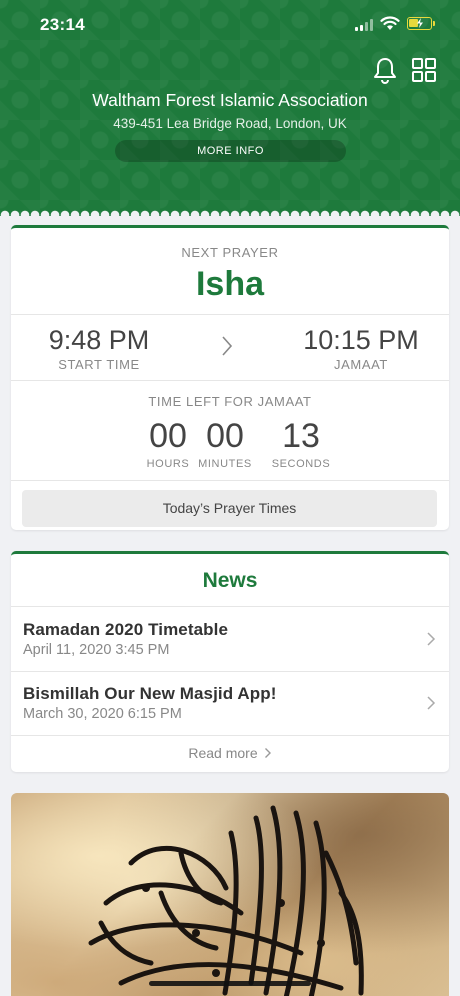 The width and height of the screenshot is (460, 996). I want to click on status-time: 23:14, so click(62, 24).